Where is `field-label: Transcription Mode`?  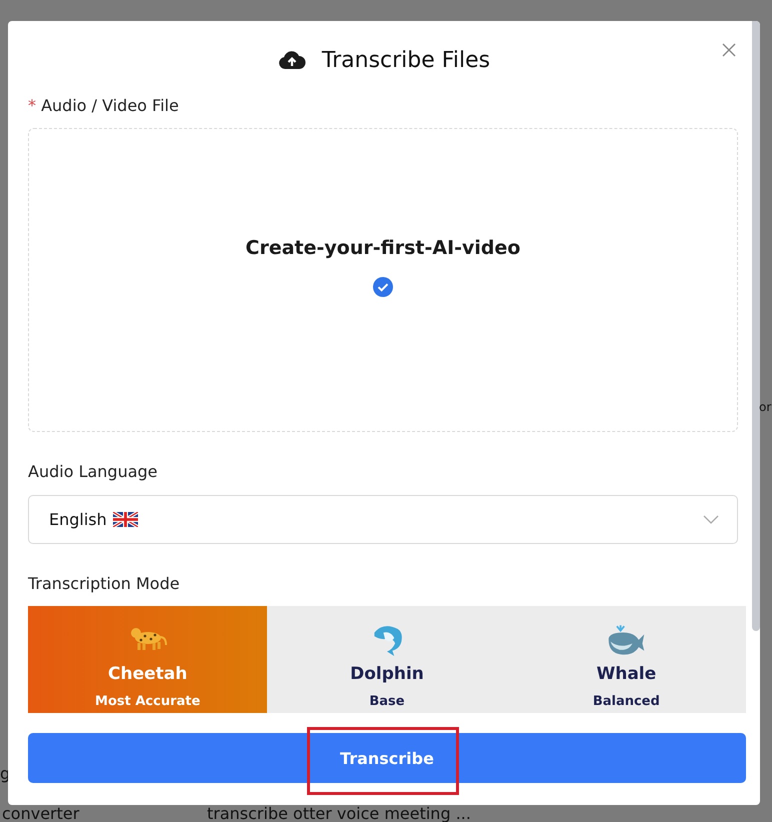 field-label: Transcription Mode is located at coordinates (104, 583).